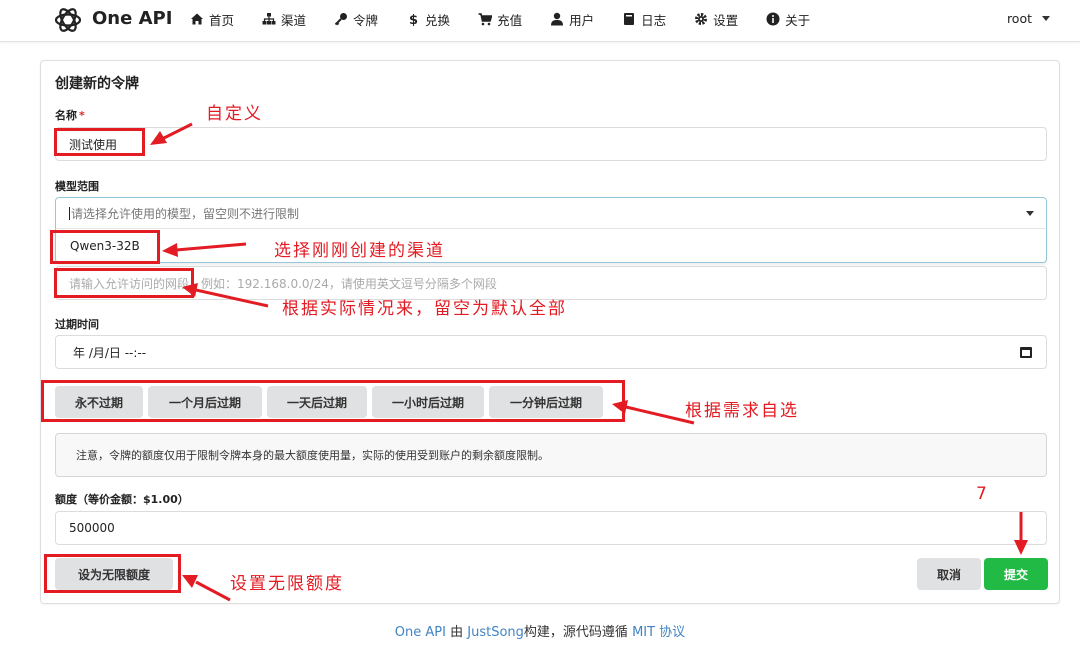 This screenshot has height=659, width=1080. Describe the element at coordinates (557, 19) in the screenshot. I see `user-icon` at that location.